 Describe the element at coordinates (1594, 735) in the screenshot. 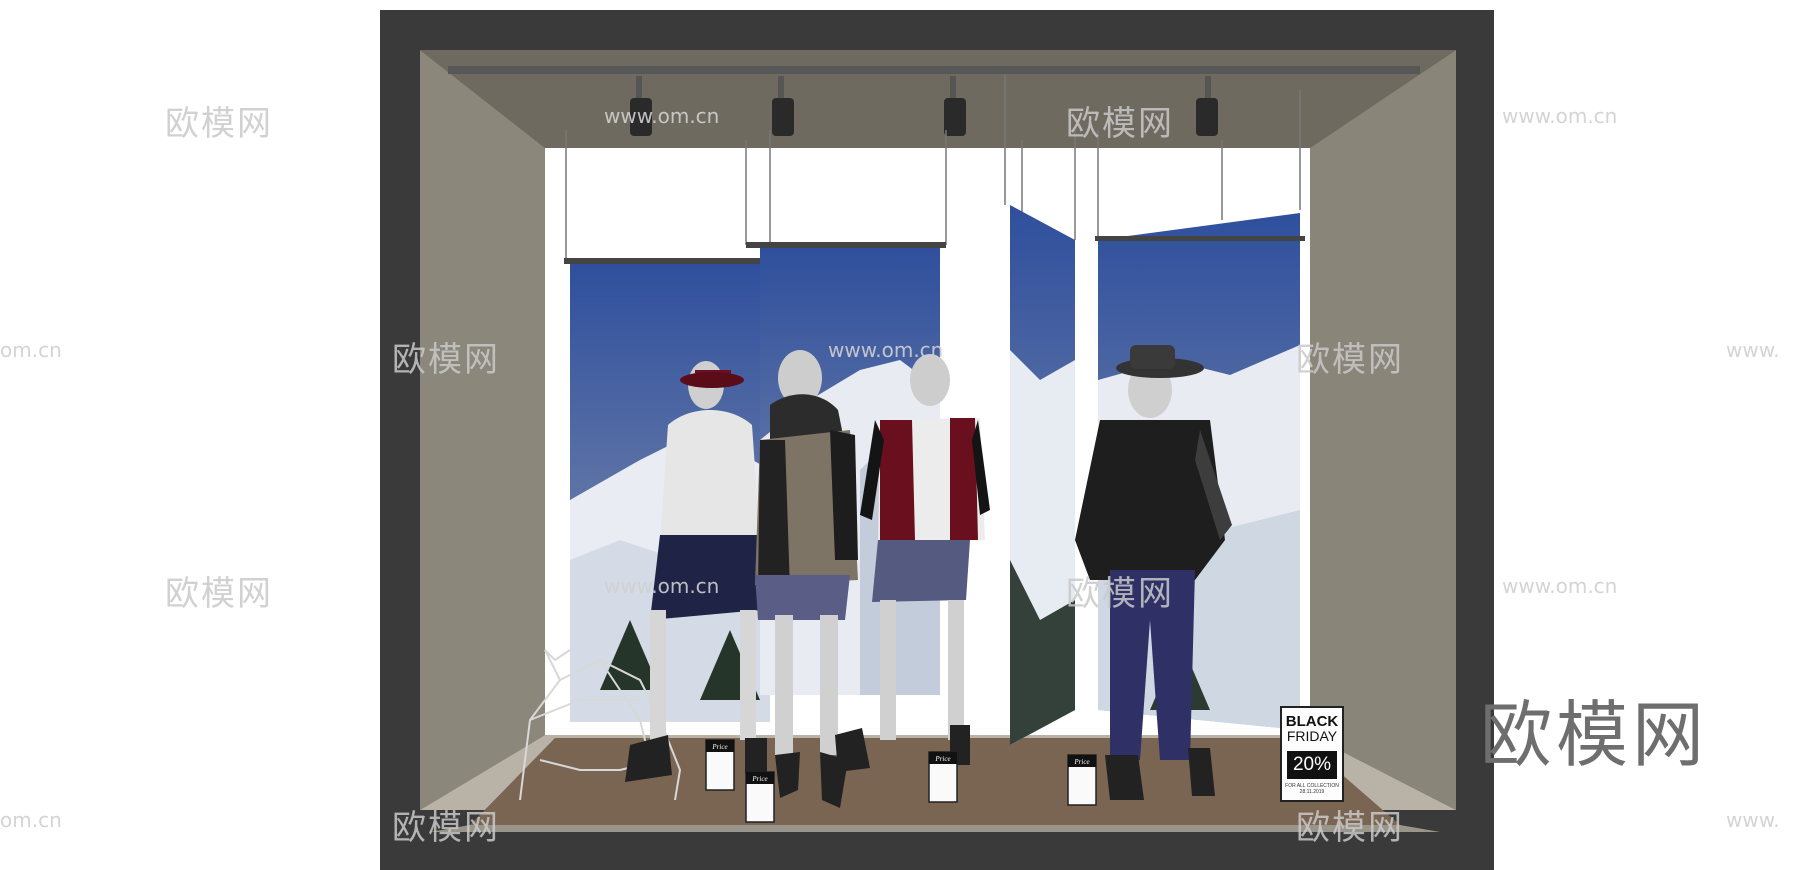

I see `watermark-brand-large: 欧模网` at that location.